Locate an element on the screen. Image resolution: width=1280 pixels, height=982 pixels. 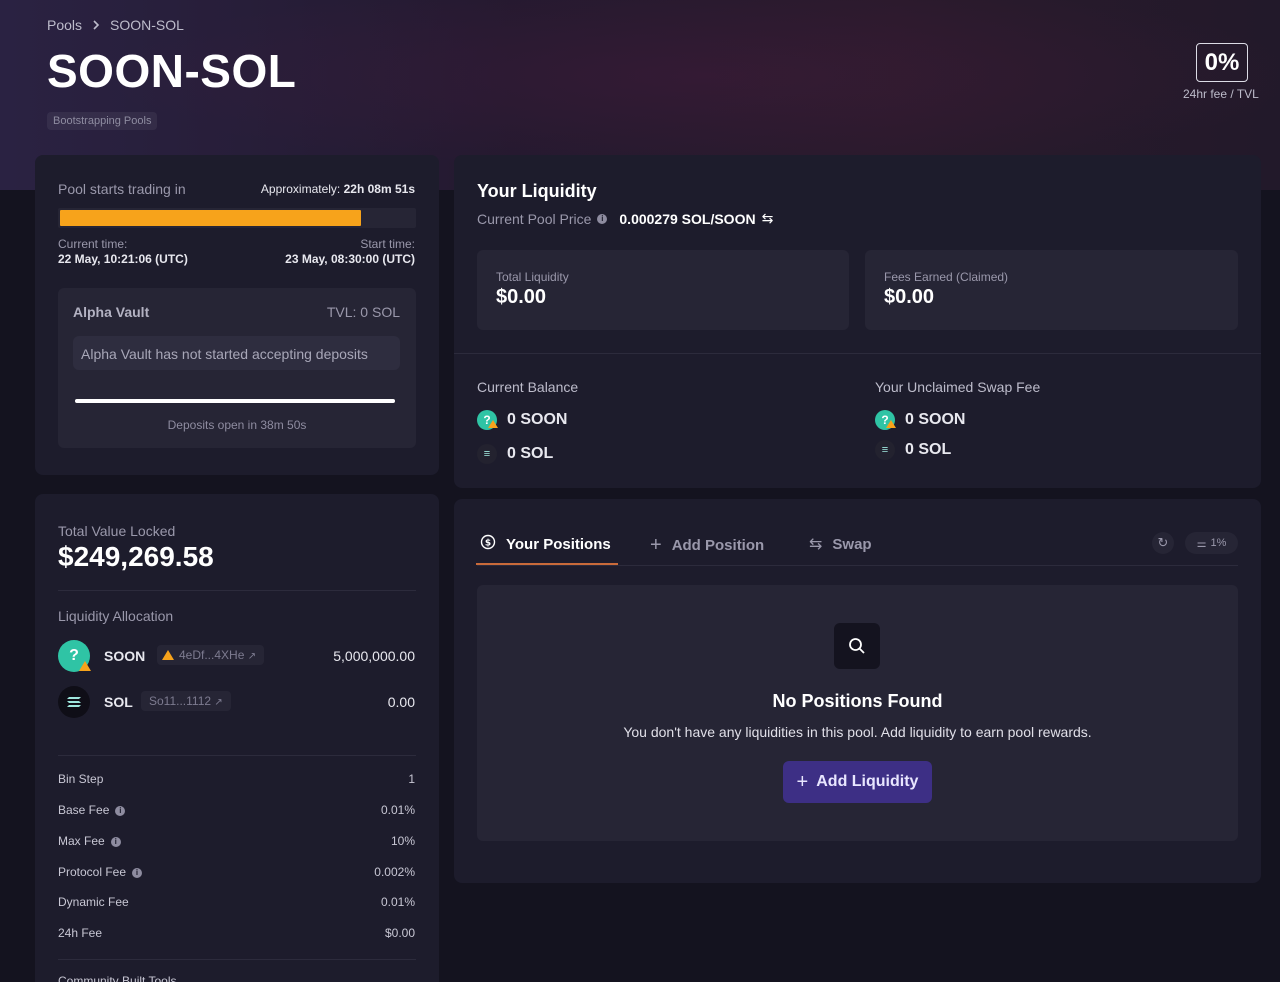
unclaimed-fee-label: Your Unclaimed Swap Fee is located at coordinates (958, 387).